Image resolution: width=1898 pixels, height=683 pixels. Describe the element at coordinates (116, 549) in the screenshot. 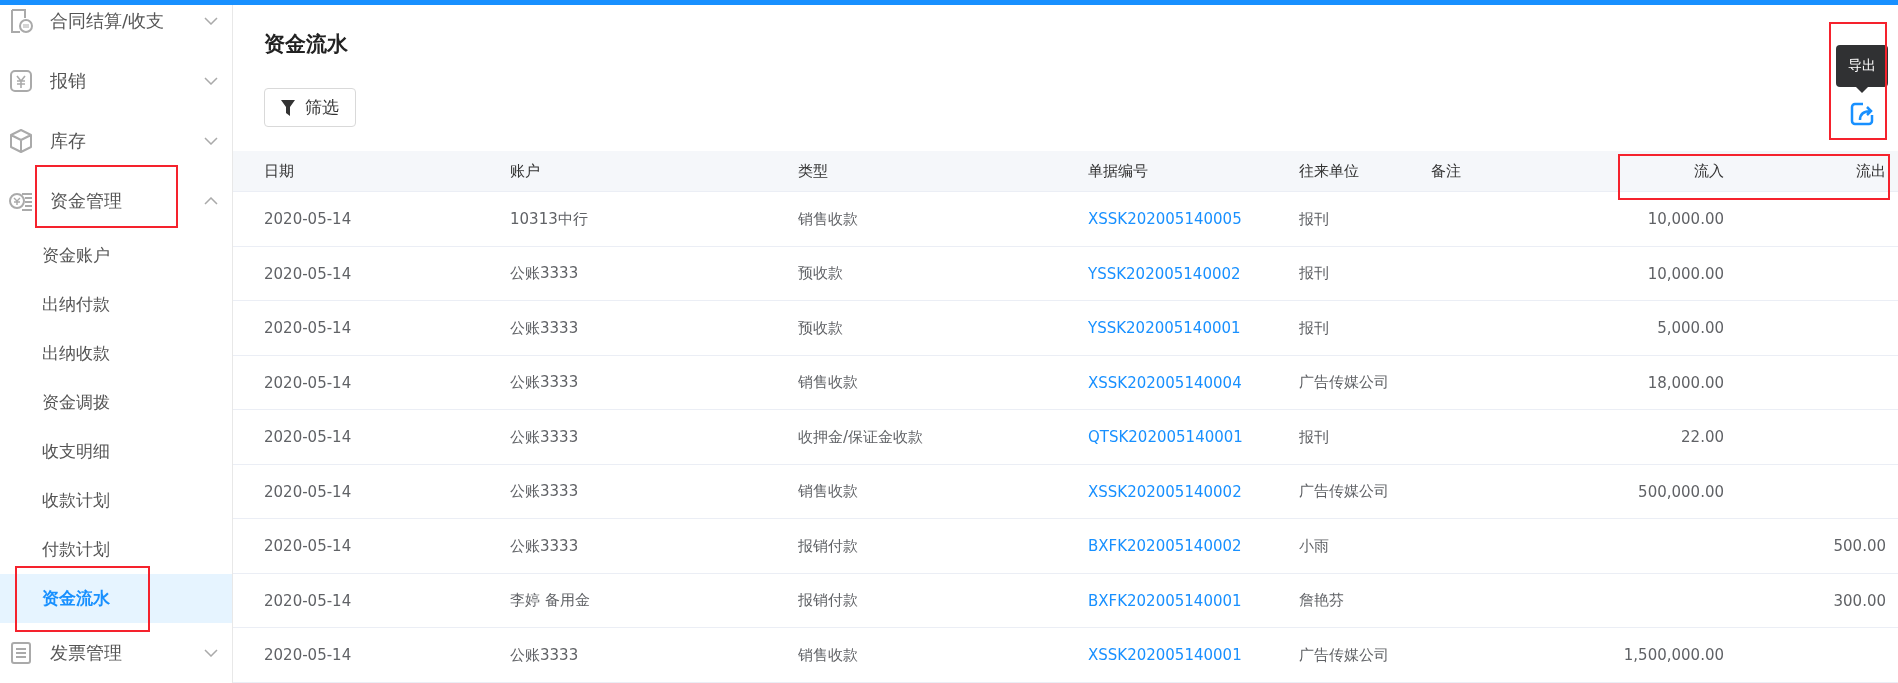

I see `sidebar-subitem: 付款计划` at that location.